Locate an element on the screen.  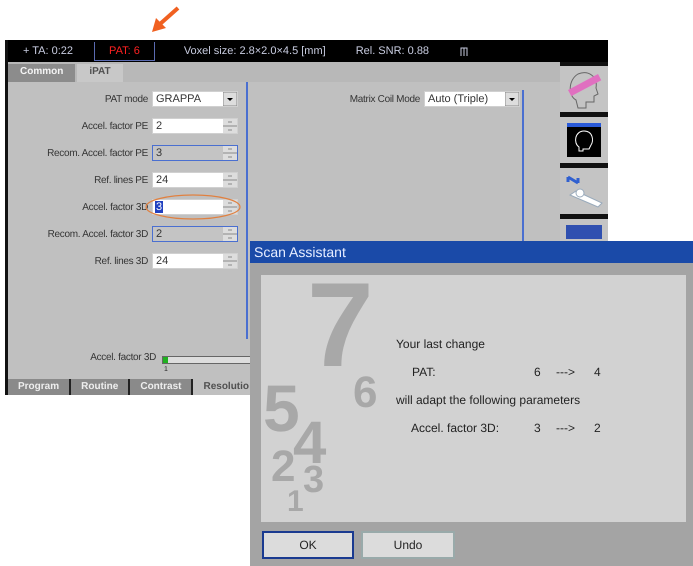
field-label: Ref. lines 3D is located at coordinates (121, 261).